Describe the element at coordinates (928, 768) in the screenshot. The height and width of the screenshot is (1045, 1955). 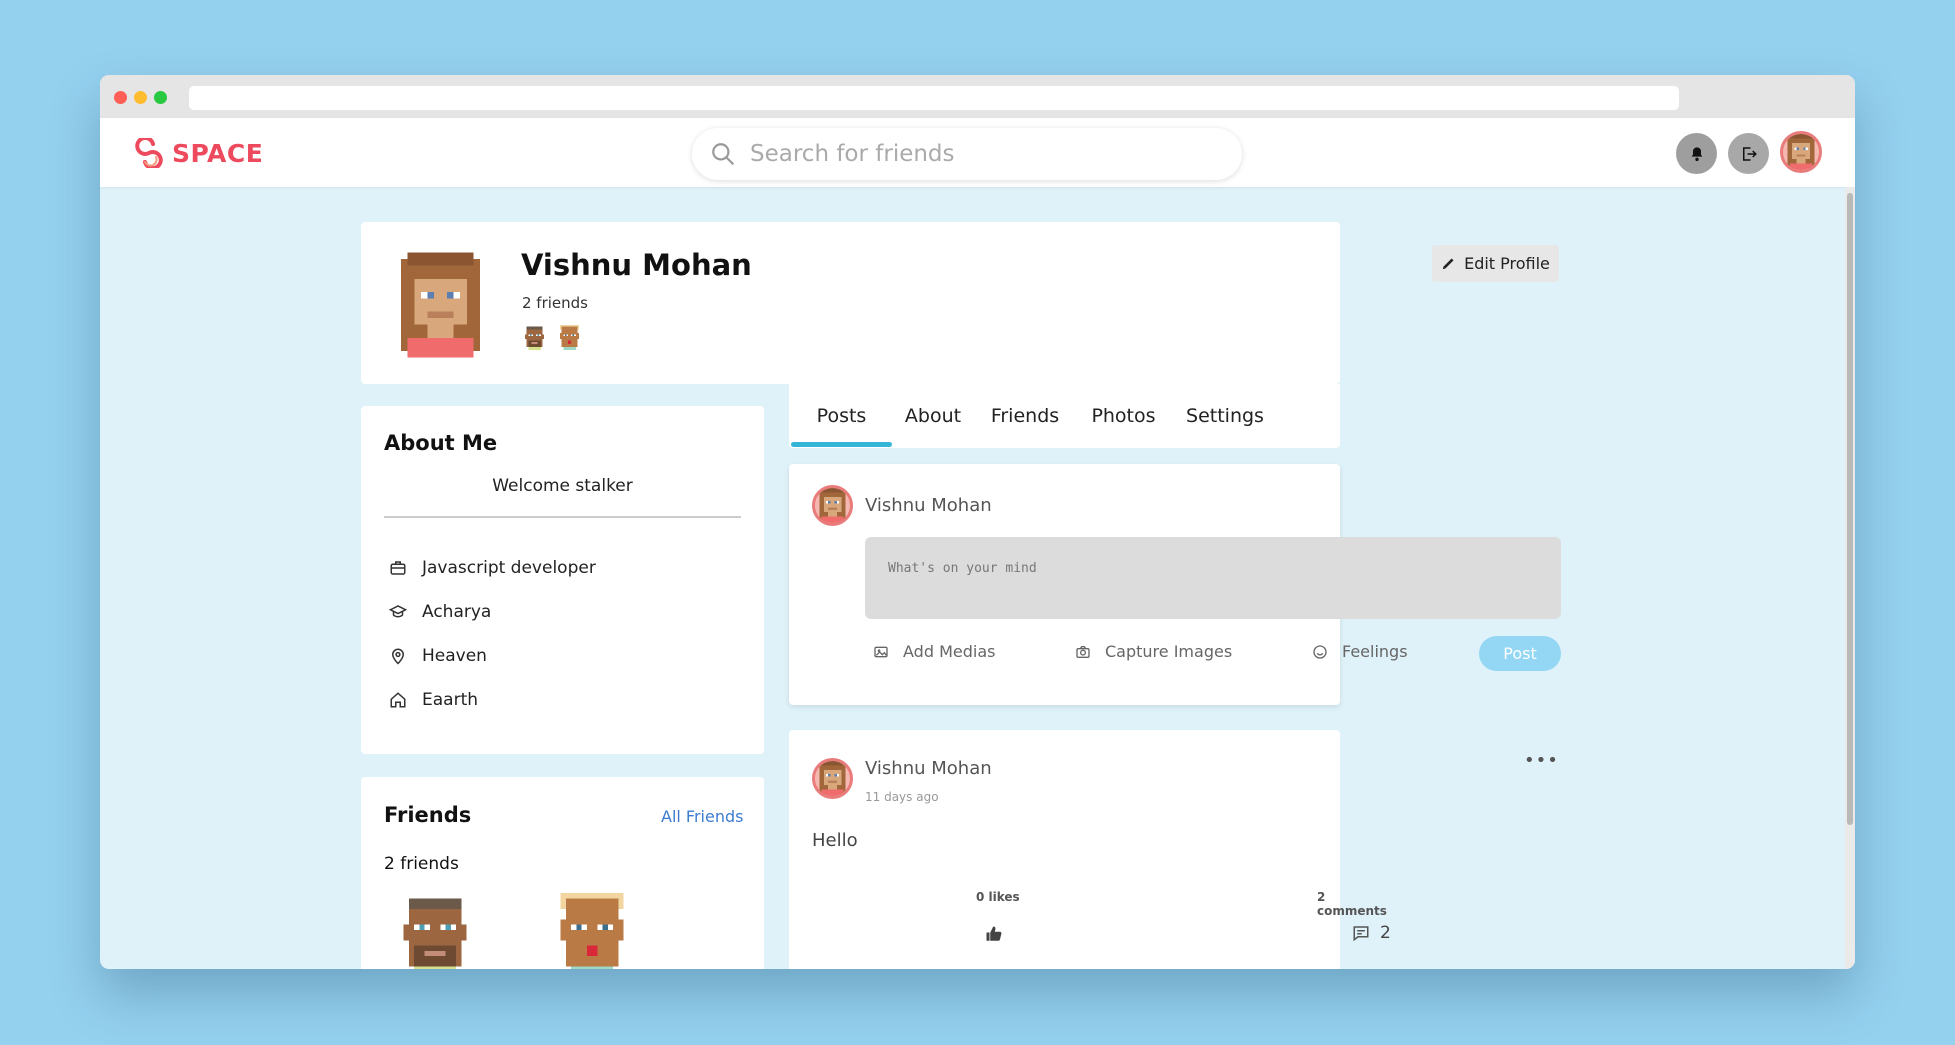
I see `post-author-name: Vishnu Mohan` at that location.